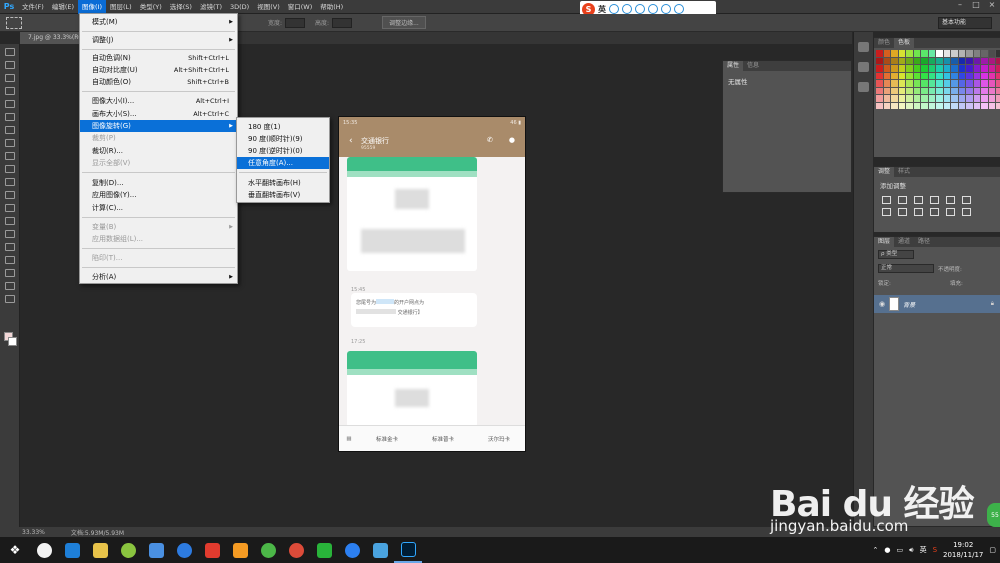  What do you see at coordinates (239, 7) in the screenshot?
I see `menu-3d: 3D(D)` at bounding box center [239, 7].